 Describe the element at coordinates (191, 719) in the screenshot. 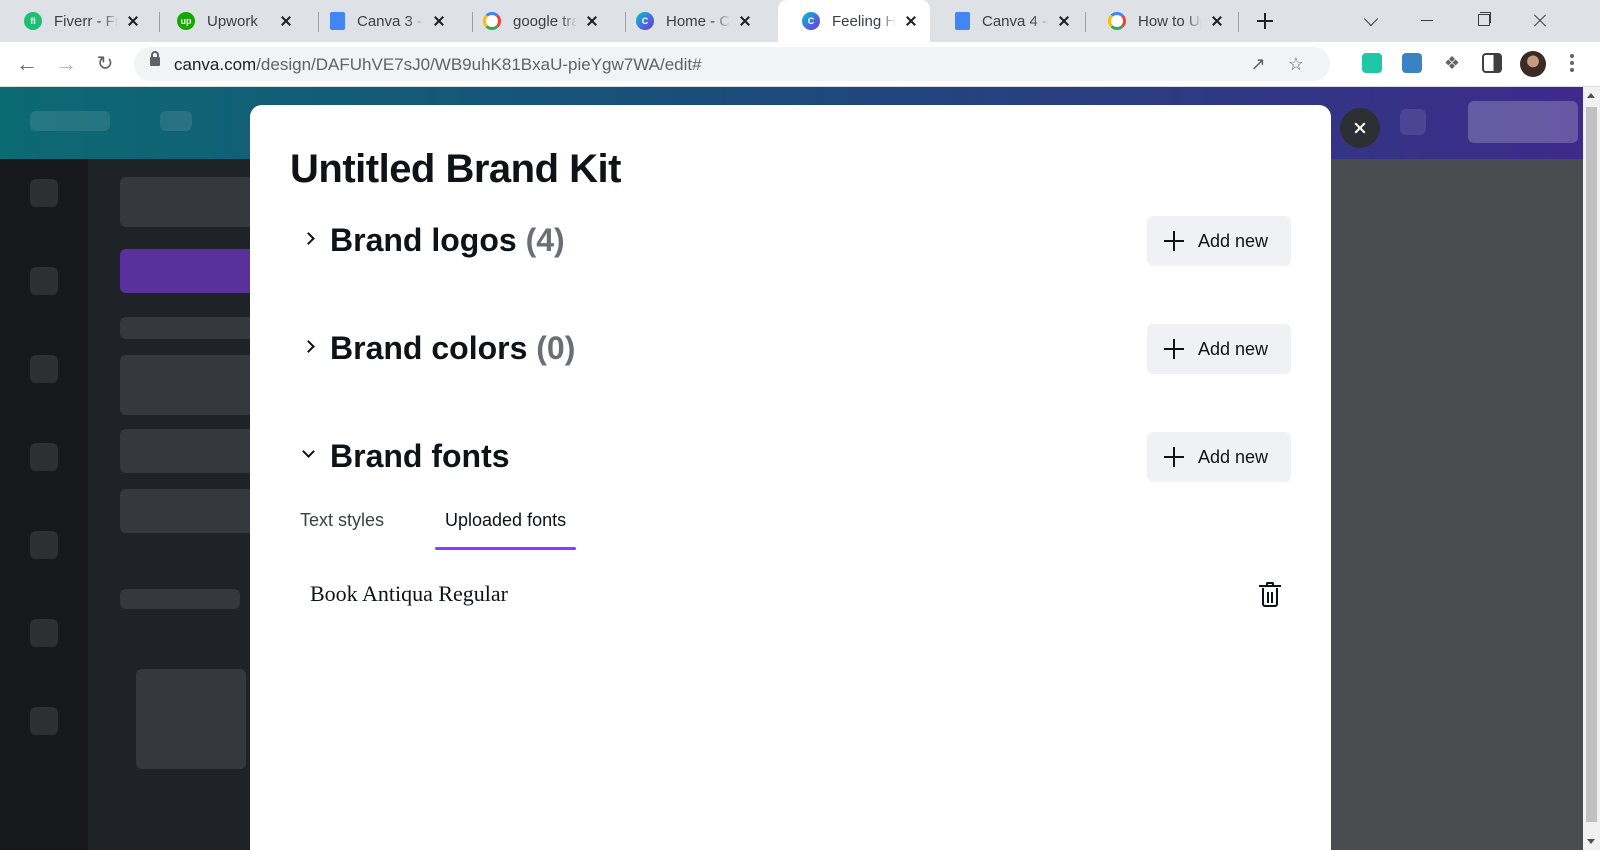

I see `panel-thumbnail-placeholder` at that location.